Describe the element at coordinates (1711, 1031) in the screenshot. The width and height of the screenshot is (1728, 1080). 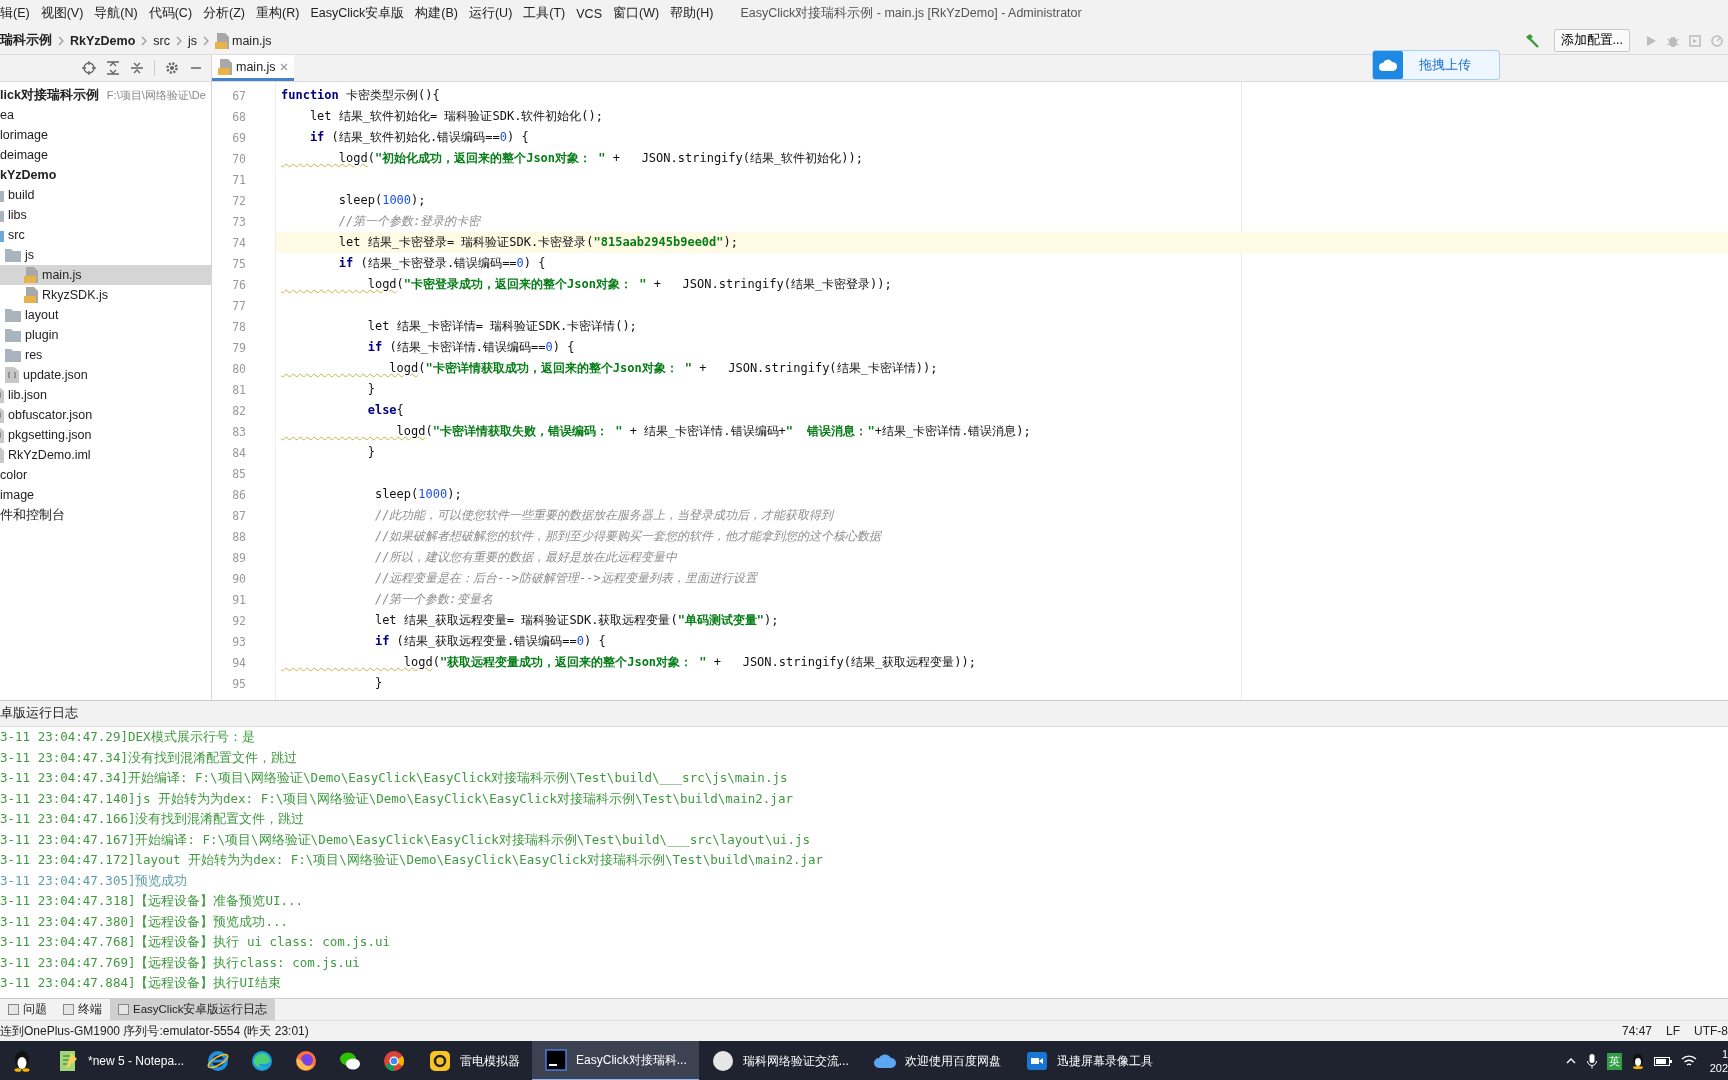
I see `file-encoding: UTF-8` at that location.